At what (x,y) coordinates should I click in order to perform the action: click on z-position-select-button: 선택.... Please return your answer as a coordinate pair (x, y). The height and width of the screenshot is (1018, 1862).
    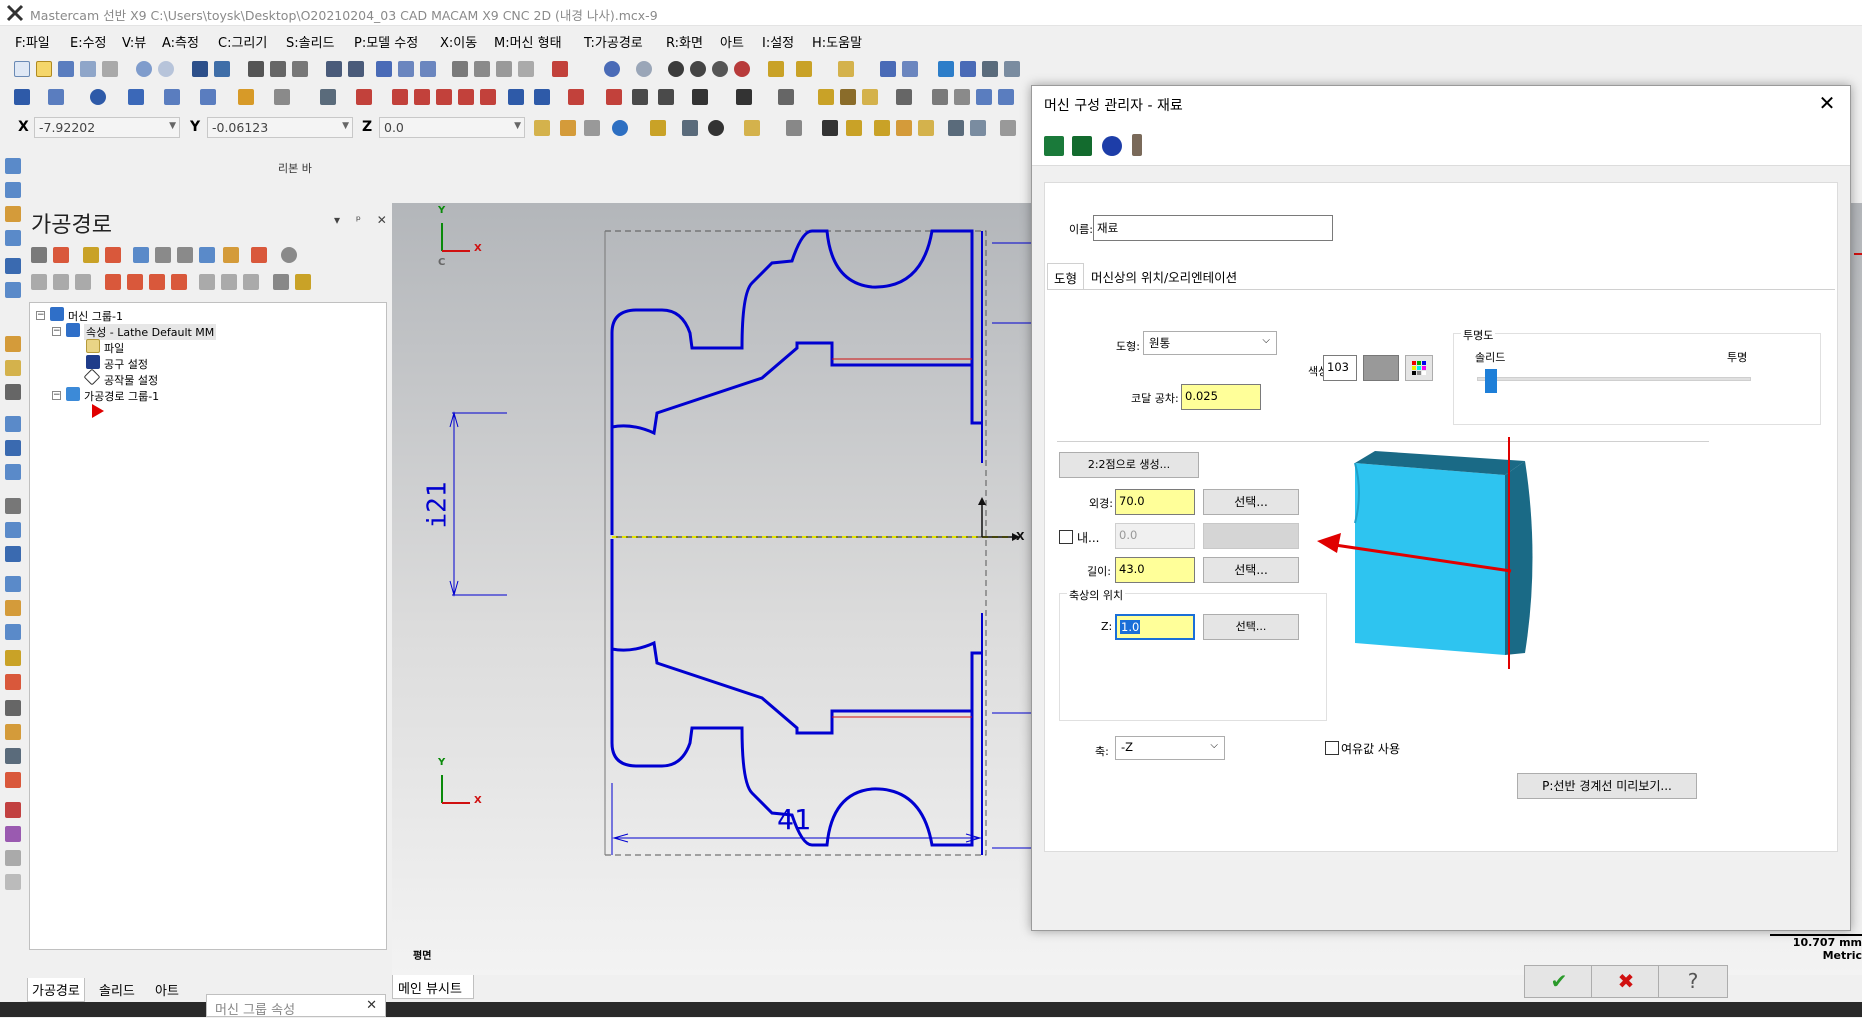
    Looking at the image, I should click on (1251, 627).